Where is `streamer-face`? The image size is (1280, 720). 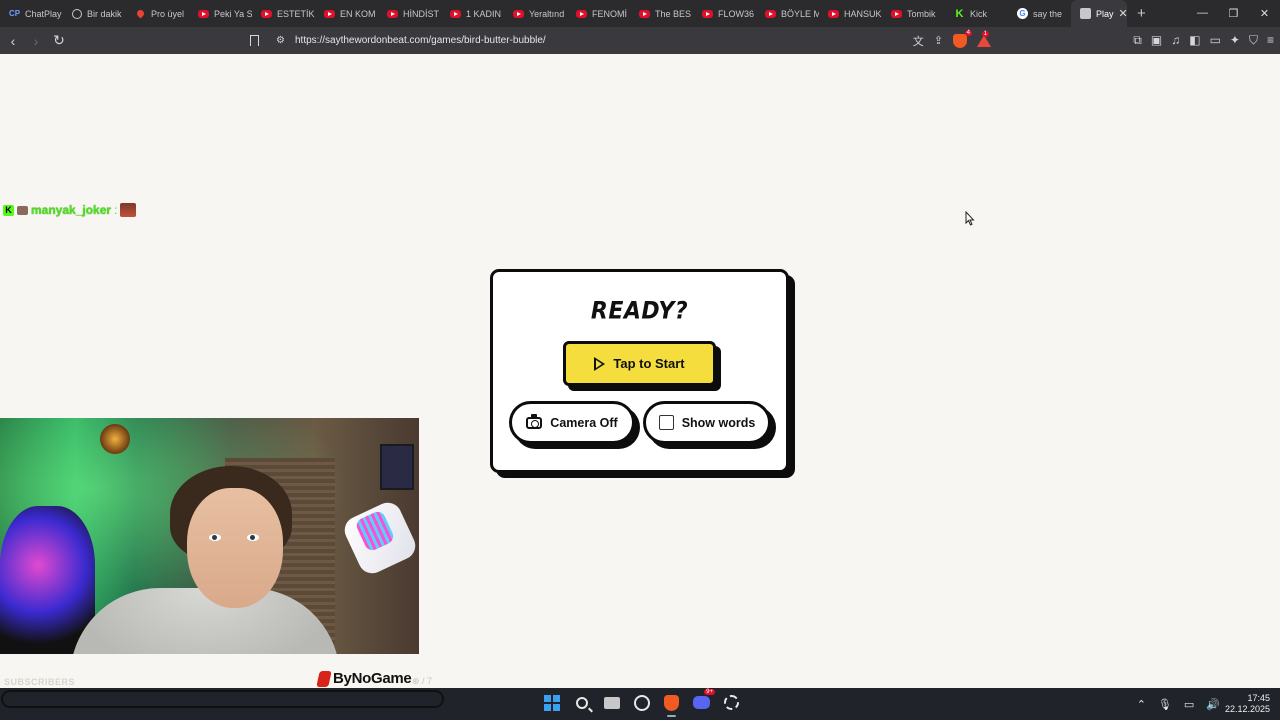
streamer-face is located at coordinates (235, 548).